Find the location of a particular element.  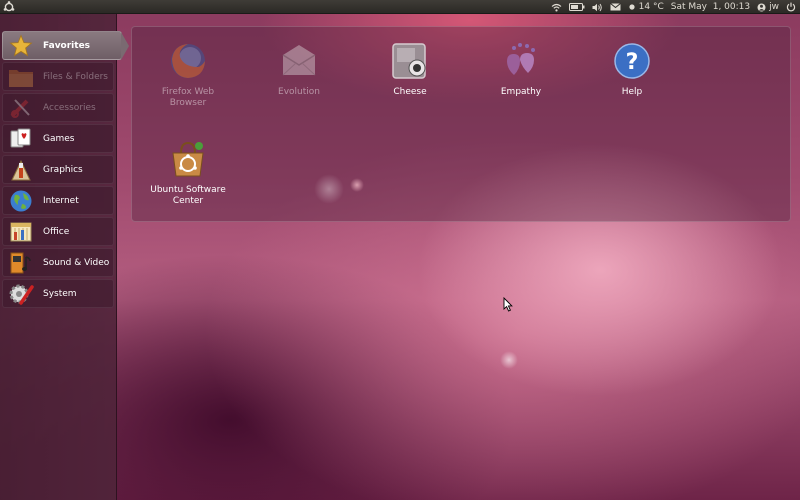

app-cheese: Cheese is located at coordinates (410, 69).